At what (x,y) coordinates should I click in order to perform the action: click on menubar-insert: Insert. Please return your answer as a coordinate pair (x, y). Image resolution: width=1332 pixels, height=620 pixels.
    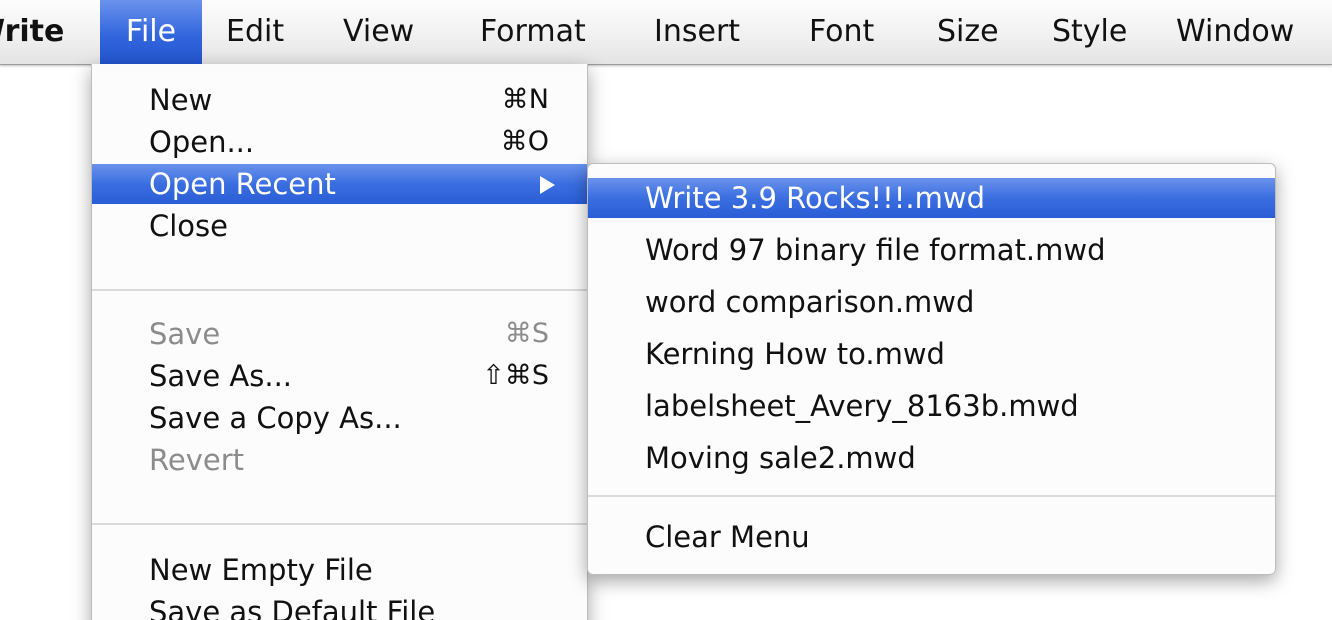
    Looking at the image, I should click on (697, 32).